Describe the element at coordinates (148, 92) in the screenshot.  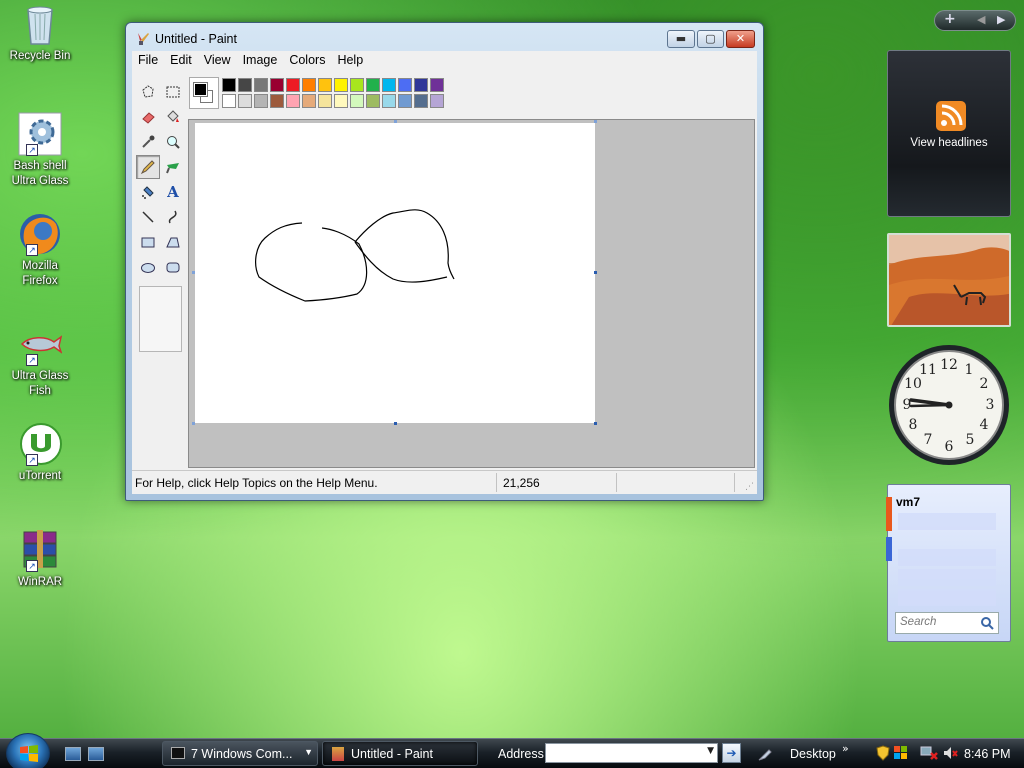
I see `free-form-select-tool` at that location.